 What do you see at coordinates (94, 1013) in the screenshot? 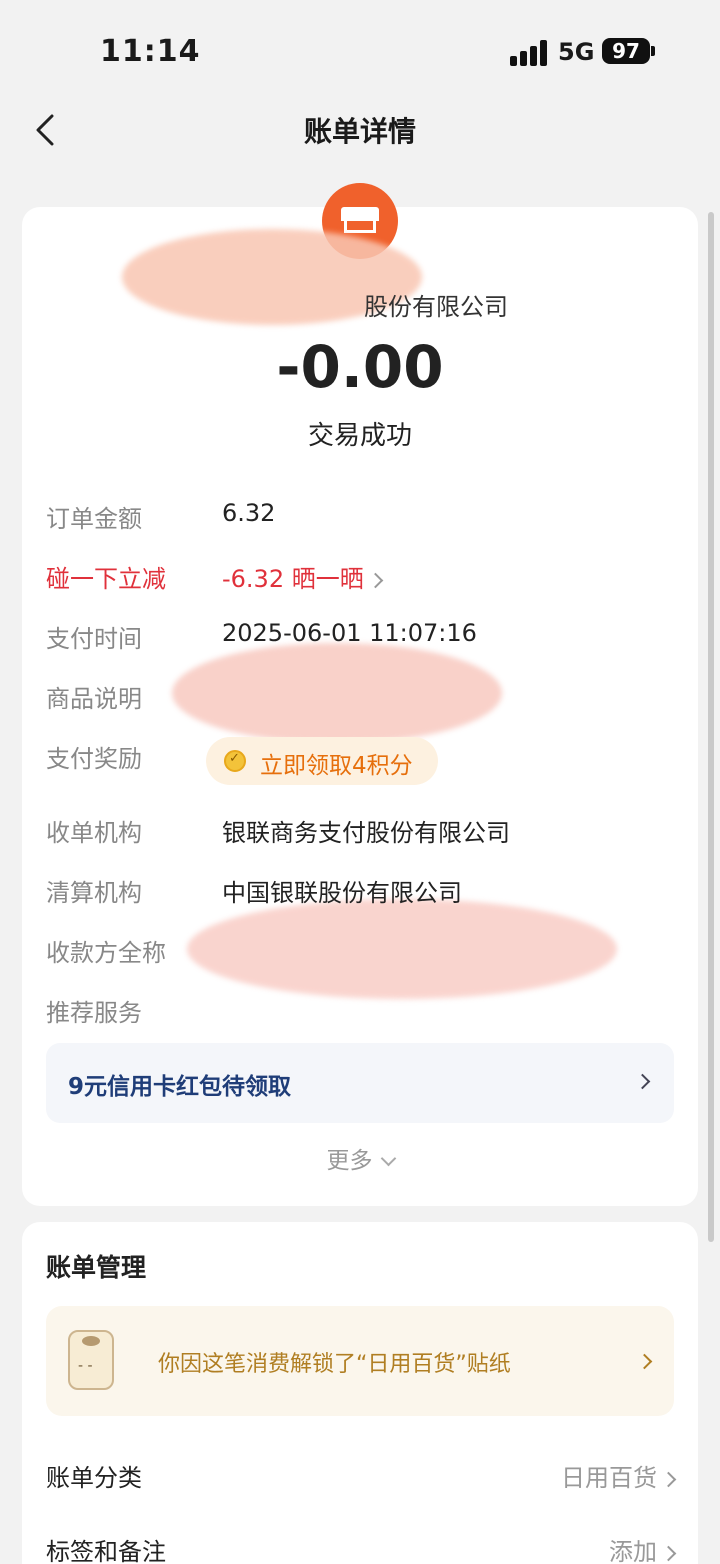
I see `detail-label: 推荐服务` at bounding box center [94, 1013].